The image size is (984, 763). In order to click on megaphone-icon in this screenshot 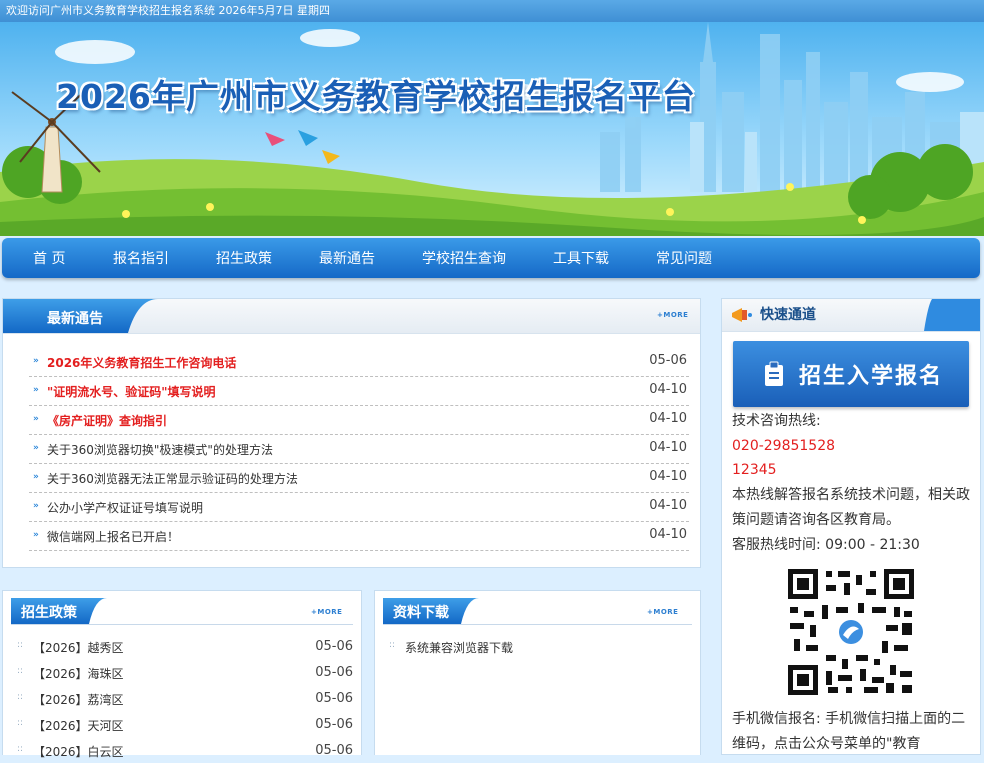, I will do `click(742, 315)`.